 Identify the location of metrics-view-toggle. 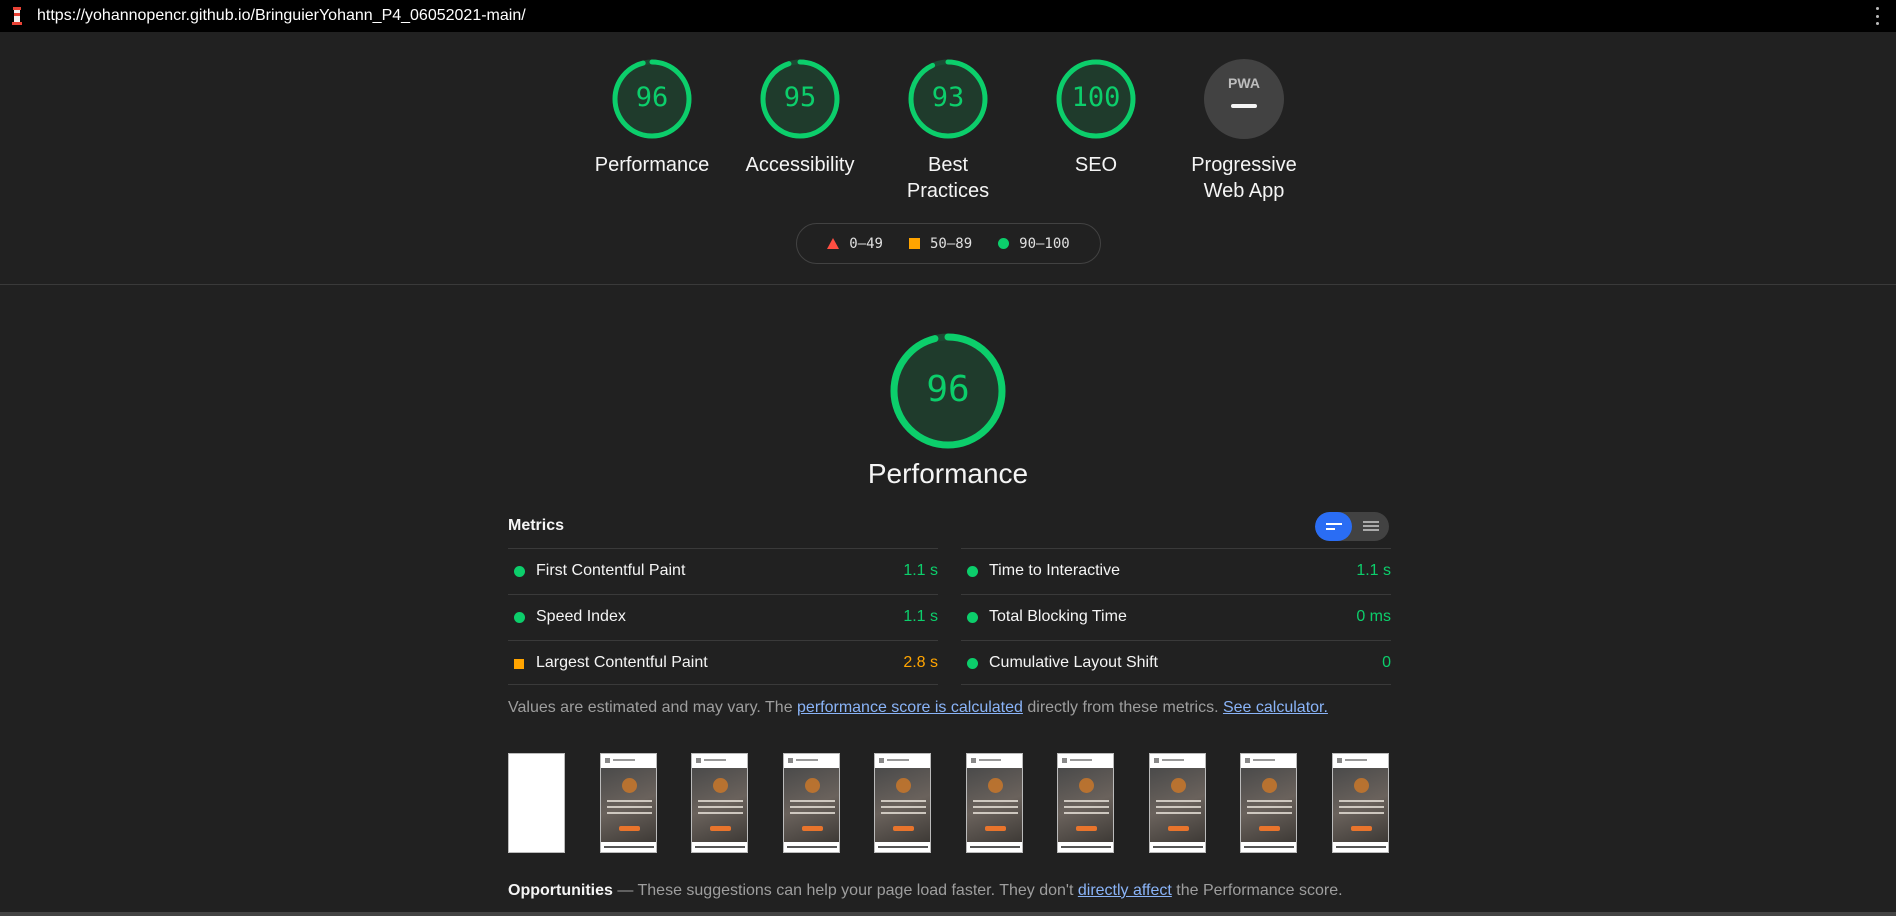
(1352, 526).